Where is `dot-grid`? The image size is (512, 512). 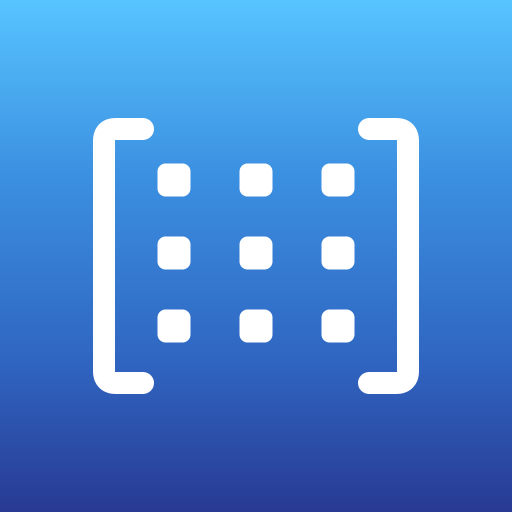 dot-grid is located at coordinates (256, 253).